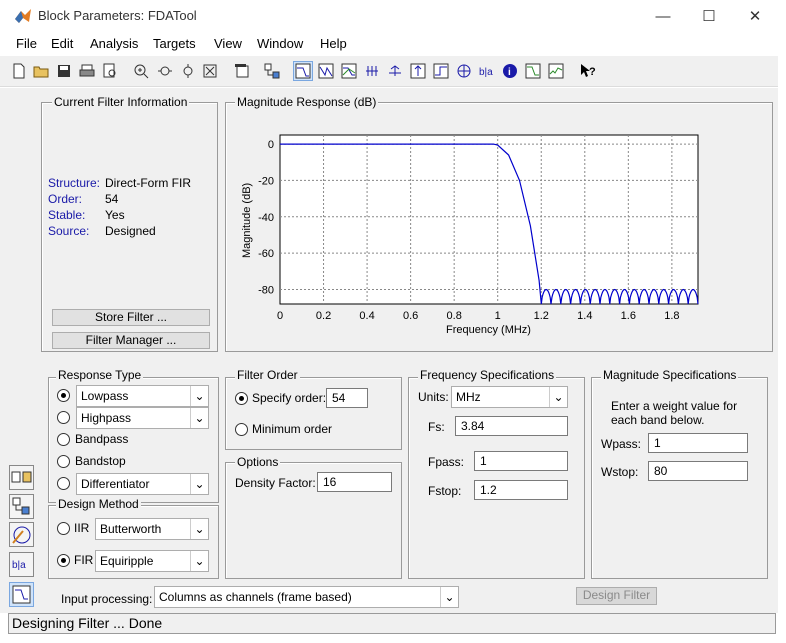 The height and width of the screenshot is (643, 786). Describe the element at coordinates (616, 596) in the screenshot. I see `design-filter-button: Design Filter` at that location.